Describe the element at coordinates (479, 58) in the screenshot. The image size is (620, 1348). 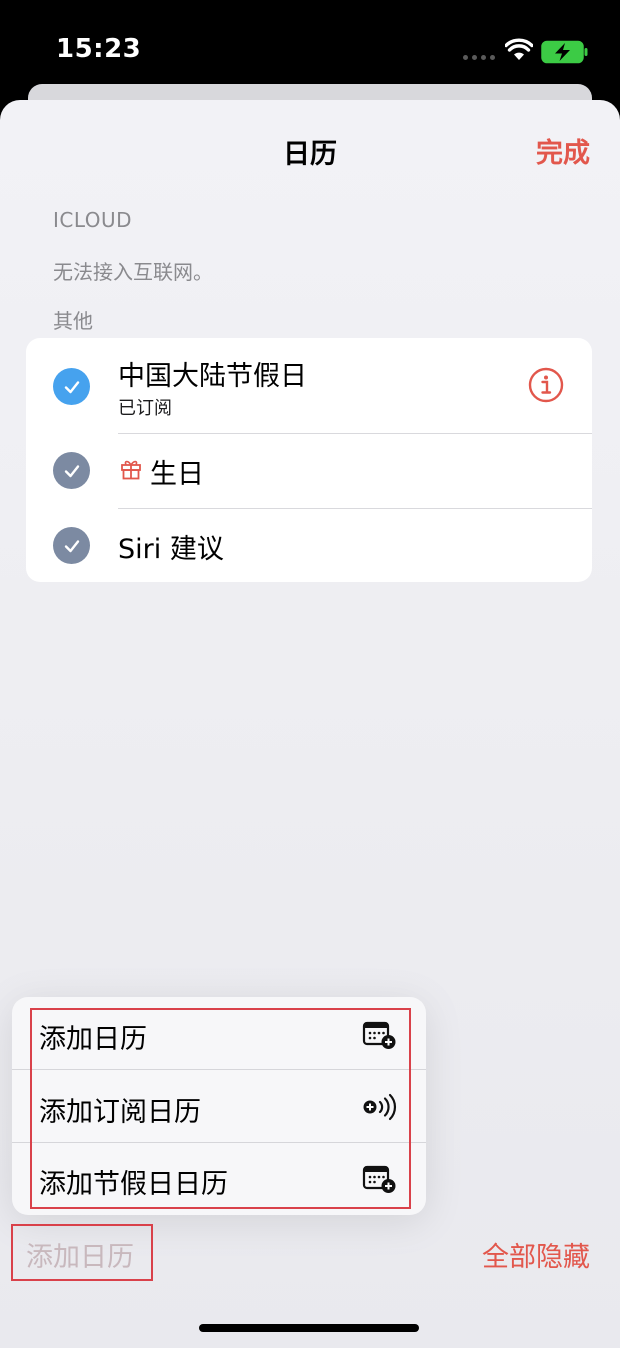
I see `signal-icon` at that location.